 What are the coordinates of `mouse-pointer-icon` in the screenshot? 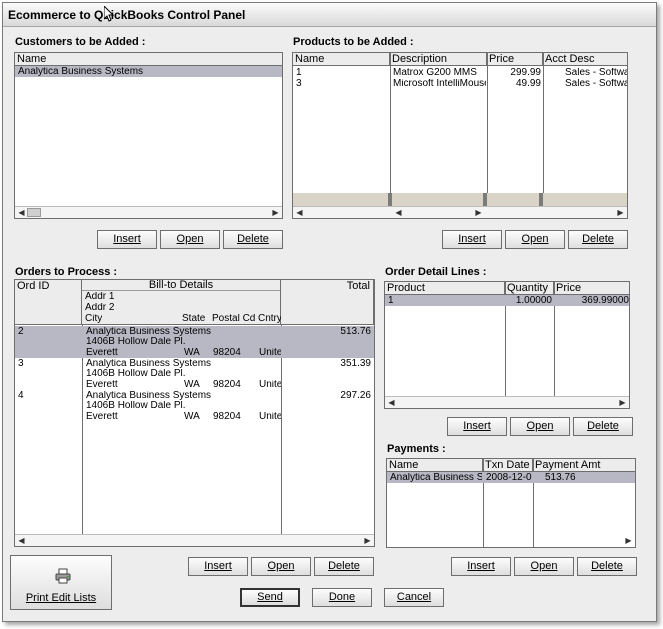 It's located at (109, 14).